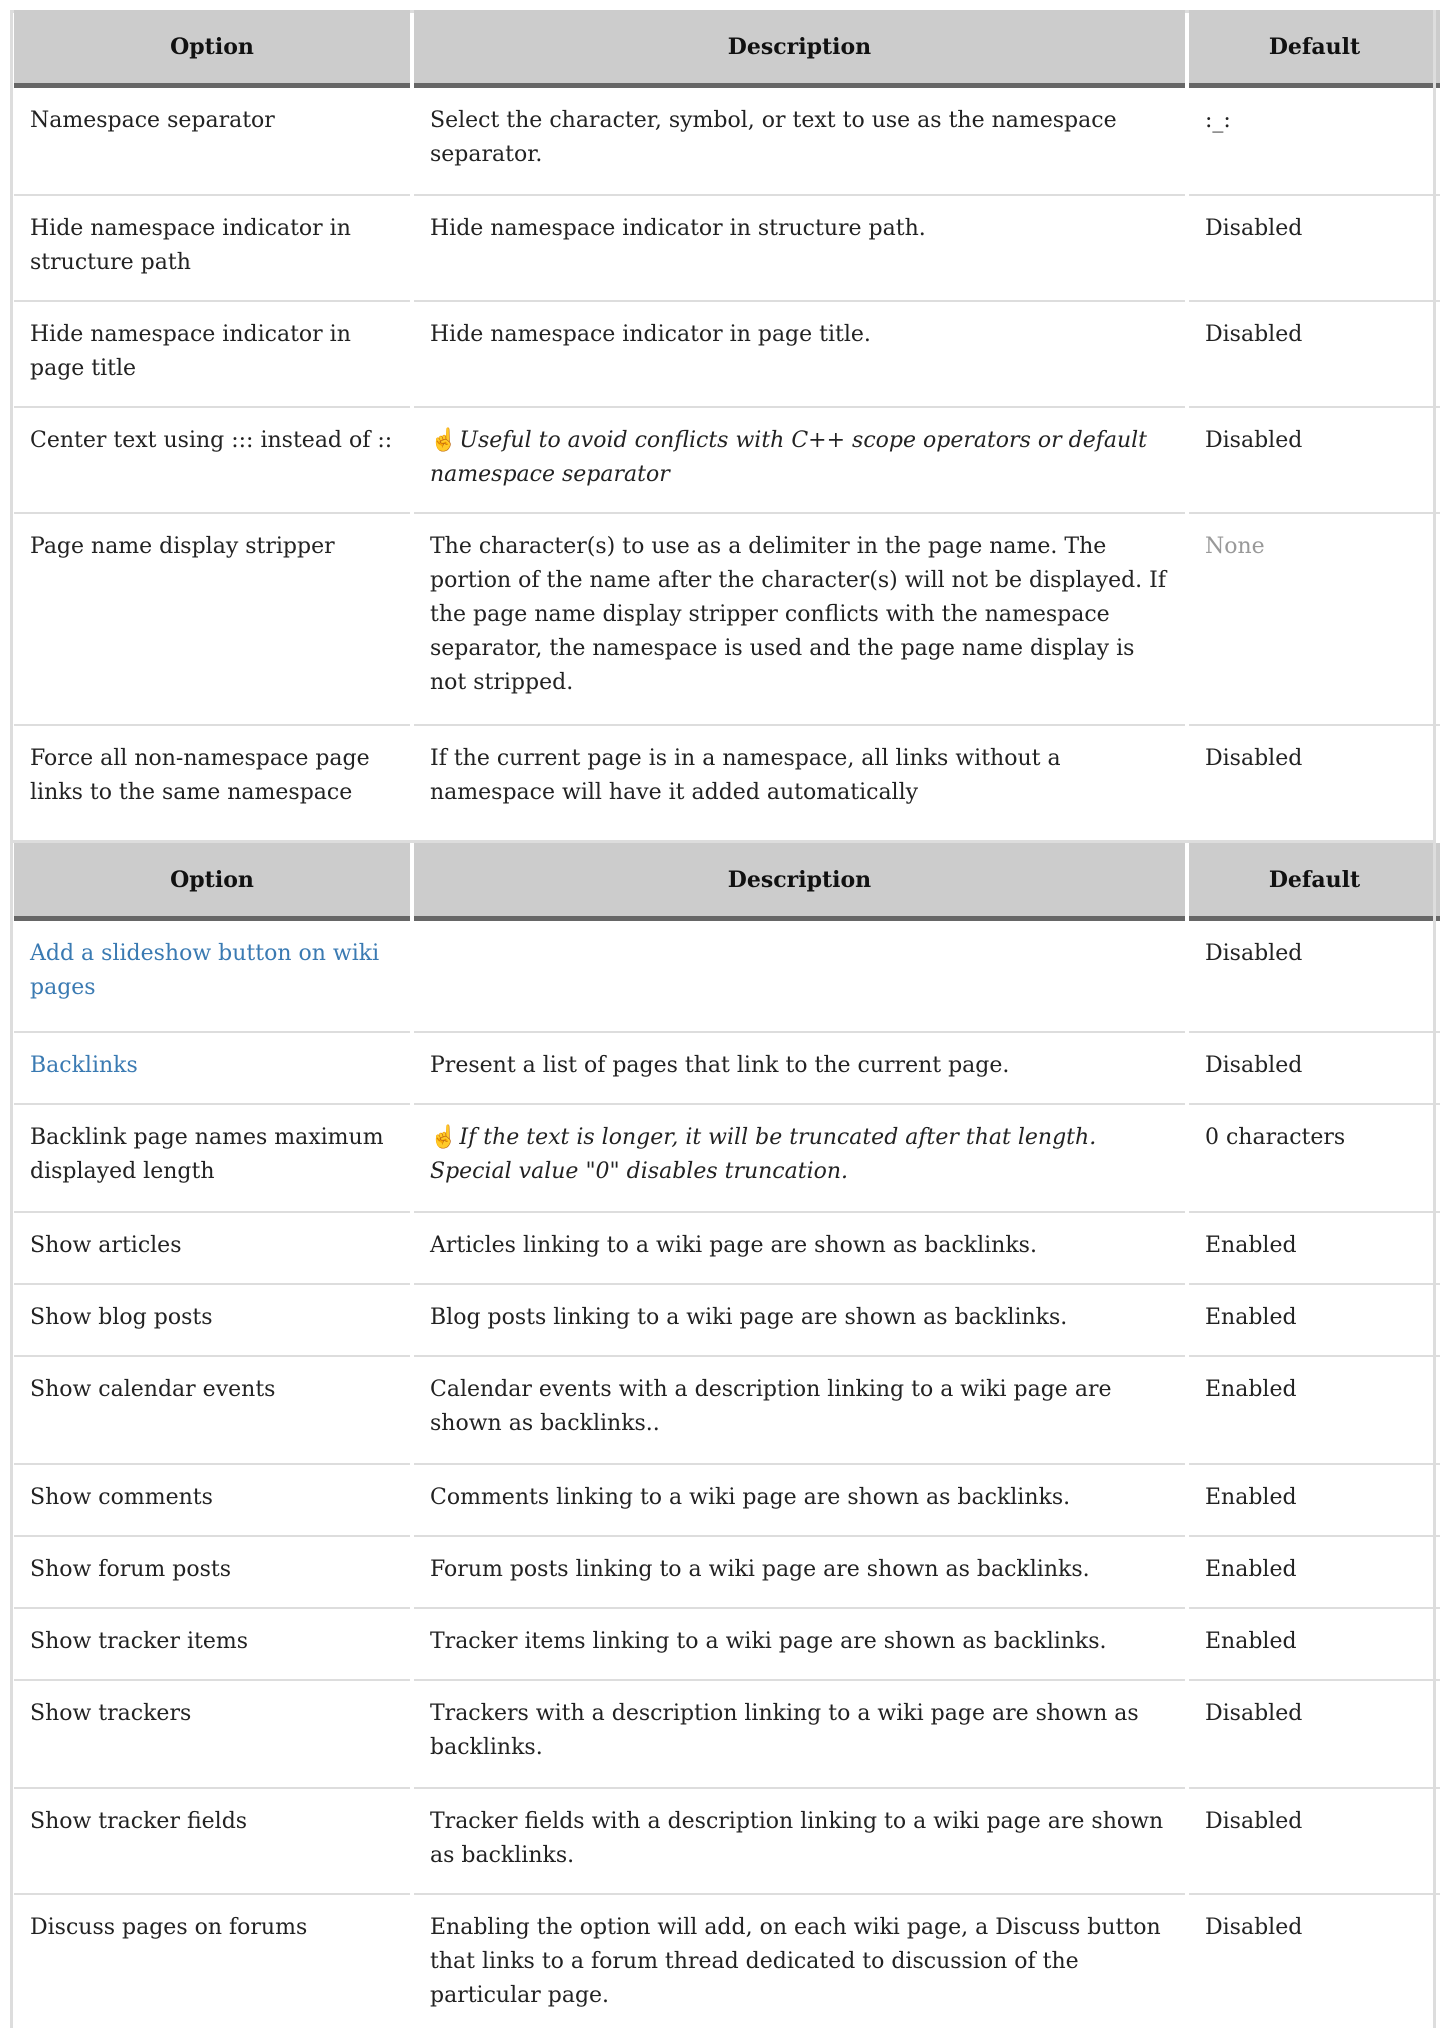 The height and width of the screenshot is (2028, 1445). What do you see at coordinates (212, 1069) in the screenshot?
I see `option-cell: Backlinks` at bounding box center [212, 1069].